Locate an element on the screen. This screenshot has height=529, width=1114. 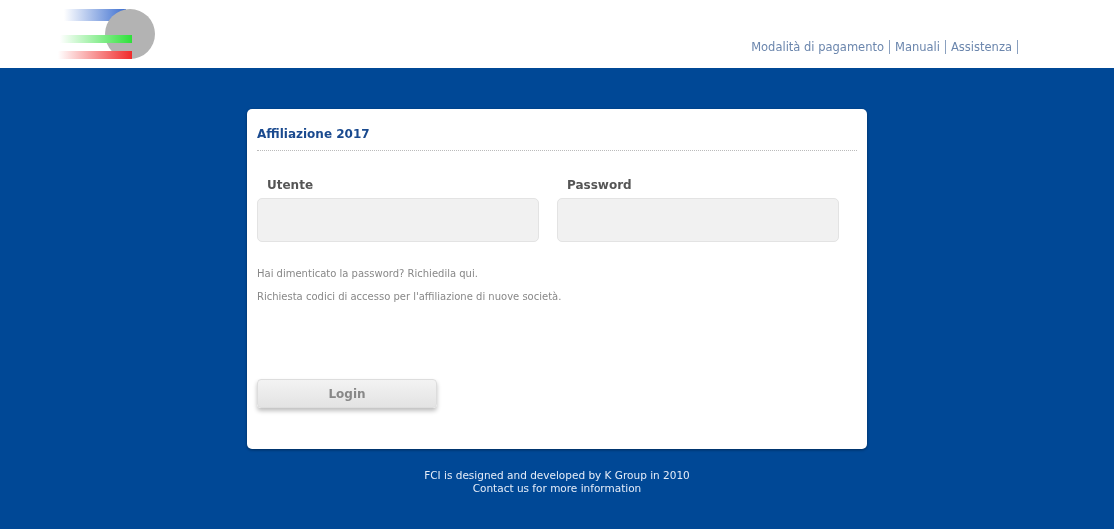
text-link: Richiesta codici di accesso per l'affiliazione di nuove società. is located at coordinates (557, 296).